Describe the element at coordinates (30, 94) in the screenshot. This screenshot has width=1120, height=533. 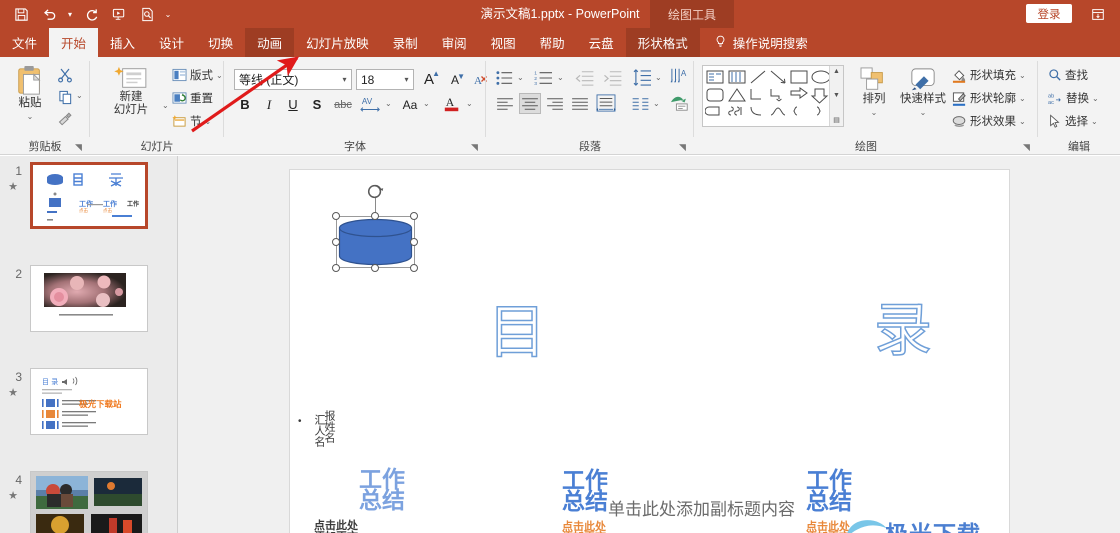
I see `paste-button: 粘贴 ⌄` at that location.